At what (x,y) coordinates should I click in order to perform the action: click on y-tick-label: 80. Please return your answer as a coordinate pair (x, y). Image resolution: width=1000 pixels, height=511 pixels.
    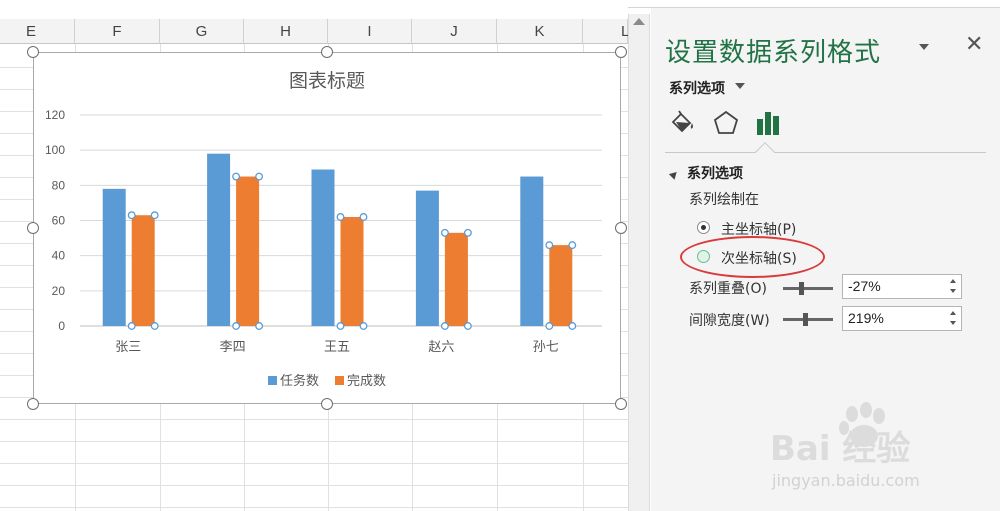
    Looking at the image, I should click on (59, 185).